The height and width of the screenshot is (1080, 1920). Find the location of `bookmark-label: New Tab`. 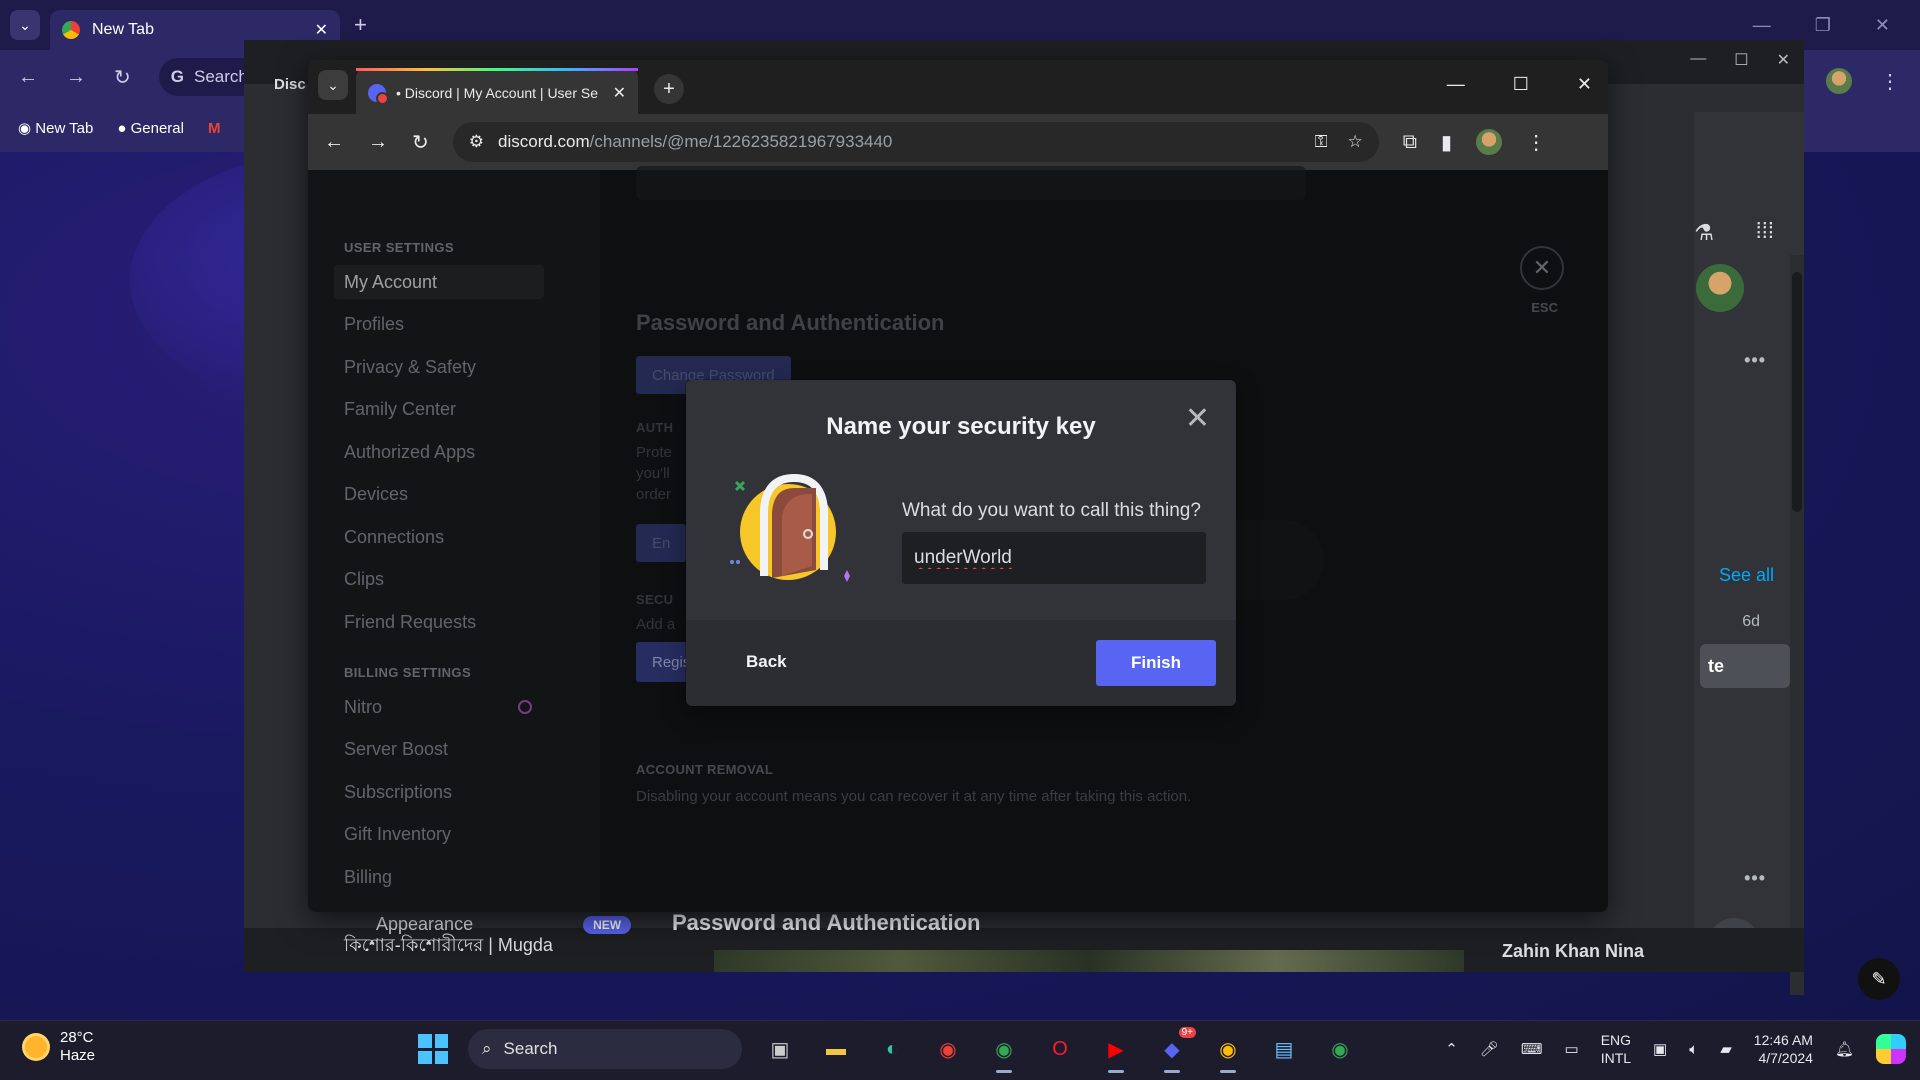

bookmark-label: New Tab is located at coordinates (64, 128).